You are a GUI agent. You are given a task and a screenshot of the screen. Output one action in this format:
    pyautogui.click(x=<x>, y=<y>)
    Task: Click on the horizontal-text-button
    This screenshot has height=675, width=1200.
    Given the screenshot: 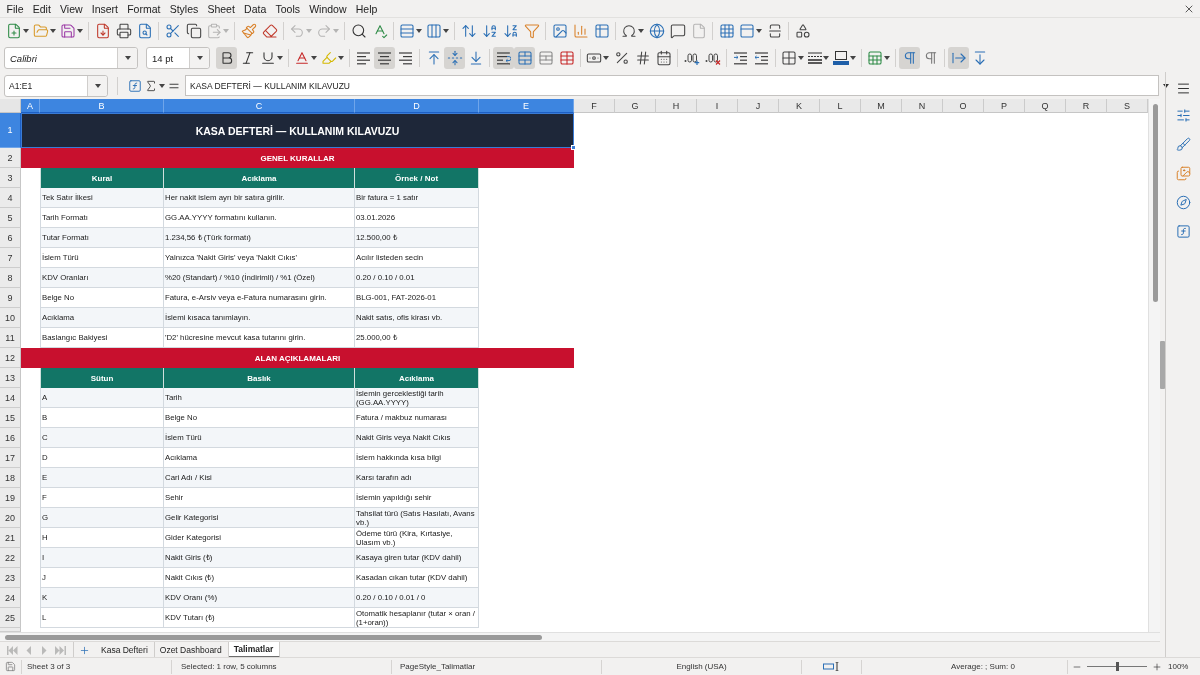 What is the action you would take?
    pyautogui.click(x=958, y=58)
    